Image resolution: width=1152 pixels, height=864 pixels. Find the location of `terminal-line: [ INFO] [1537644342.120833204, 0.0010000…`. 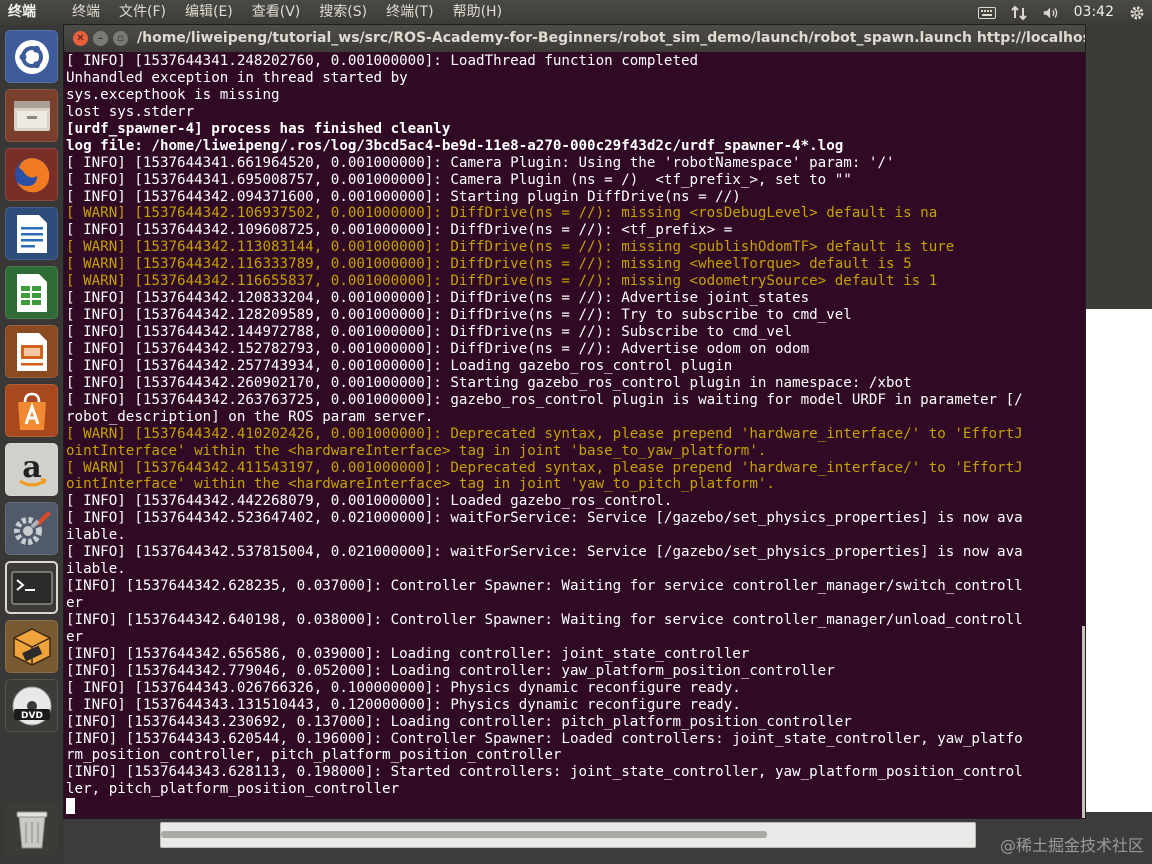

terminal-line: [ INFO] [1537644342.120833204, 0.0010000… is located at coordinates (438, 298).